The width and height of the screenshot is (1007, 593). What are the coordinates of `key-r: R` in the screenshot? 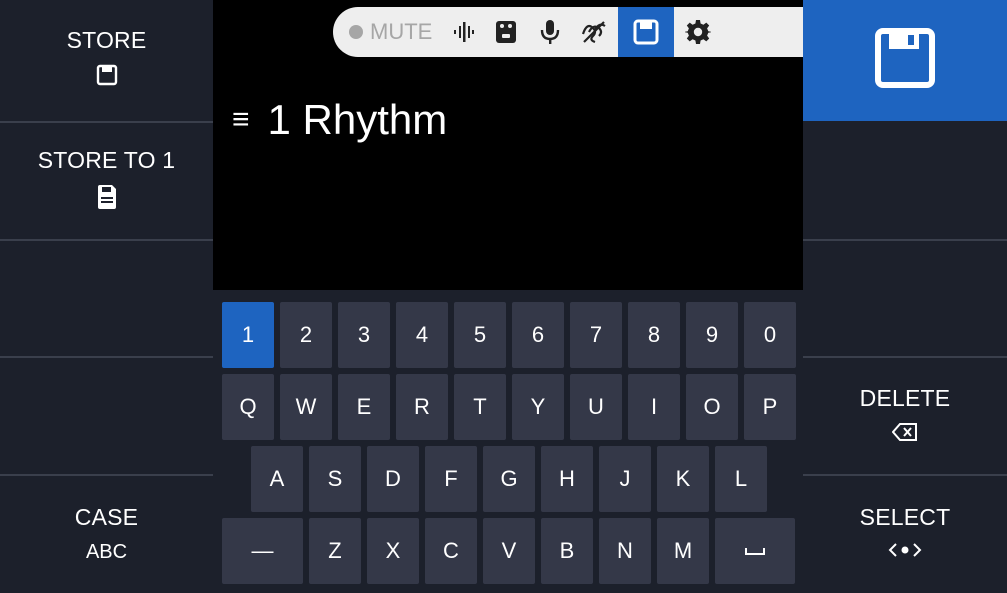 It's located at (422, 407).